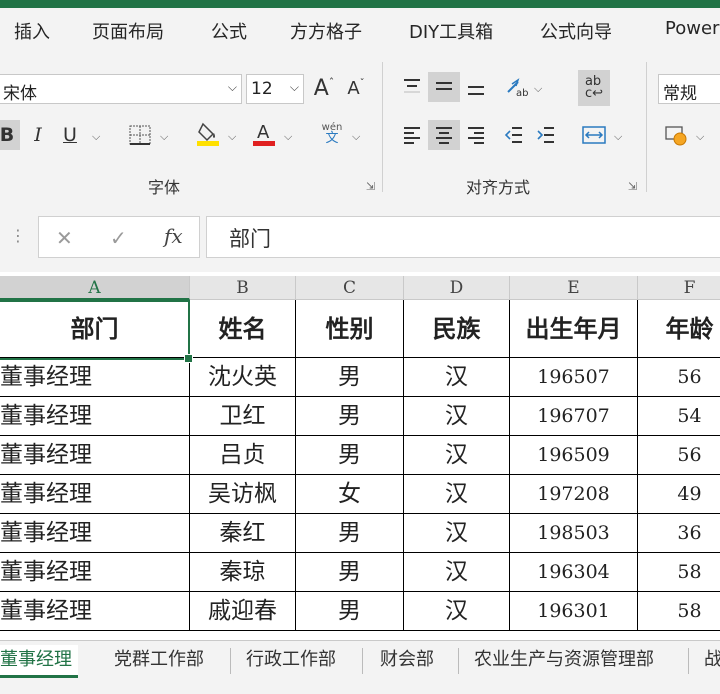 The image size is (720, 694). Describe the element at coordinates (229, 31) in the screenshot. I see `tab-formulas: 公式` at that location.